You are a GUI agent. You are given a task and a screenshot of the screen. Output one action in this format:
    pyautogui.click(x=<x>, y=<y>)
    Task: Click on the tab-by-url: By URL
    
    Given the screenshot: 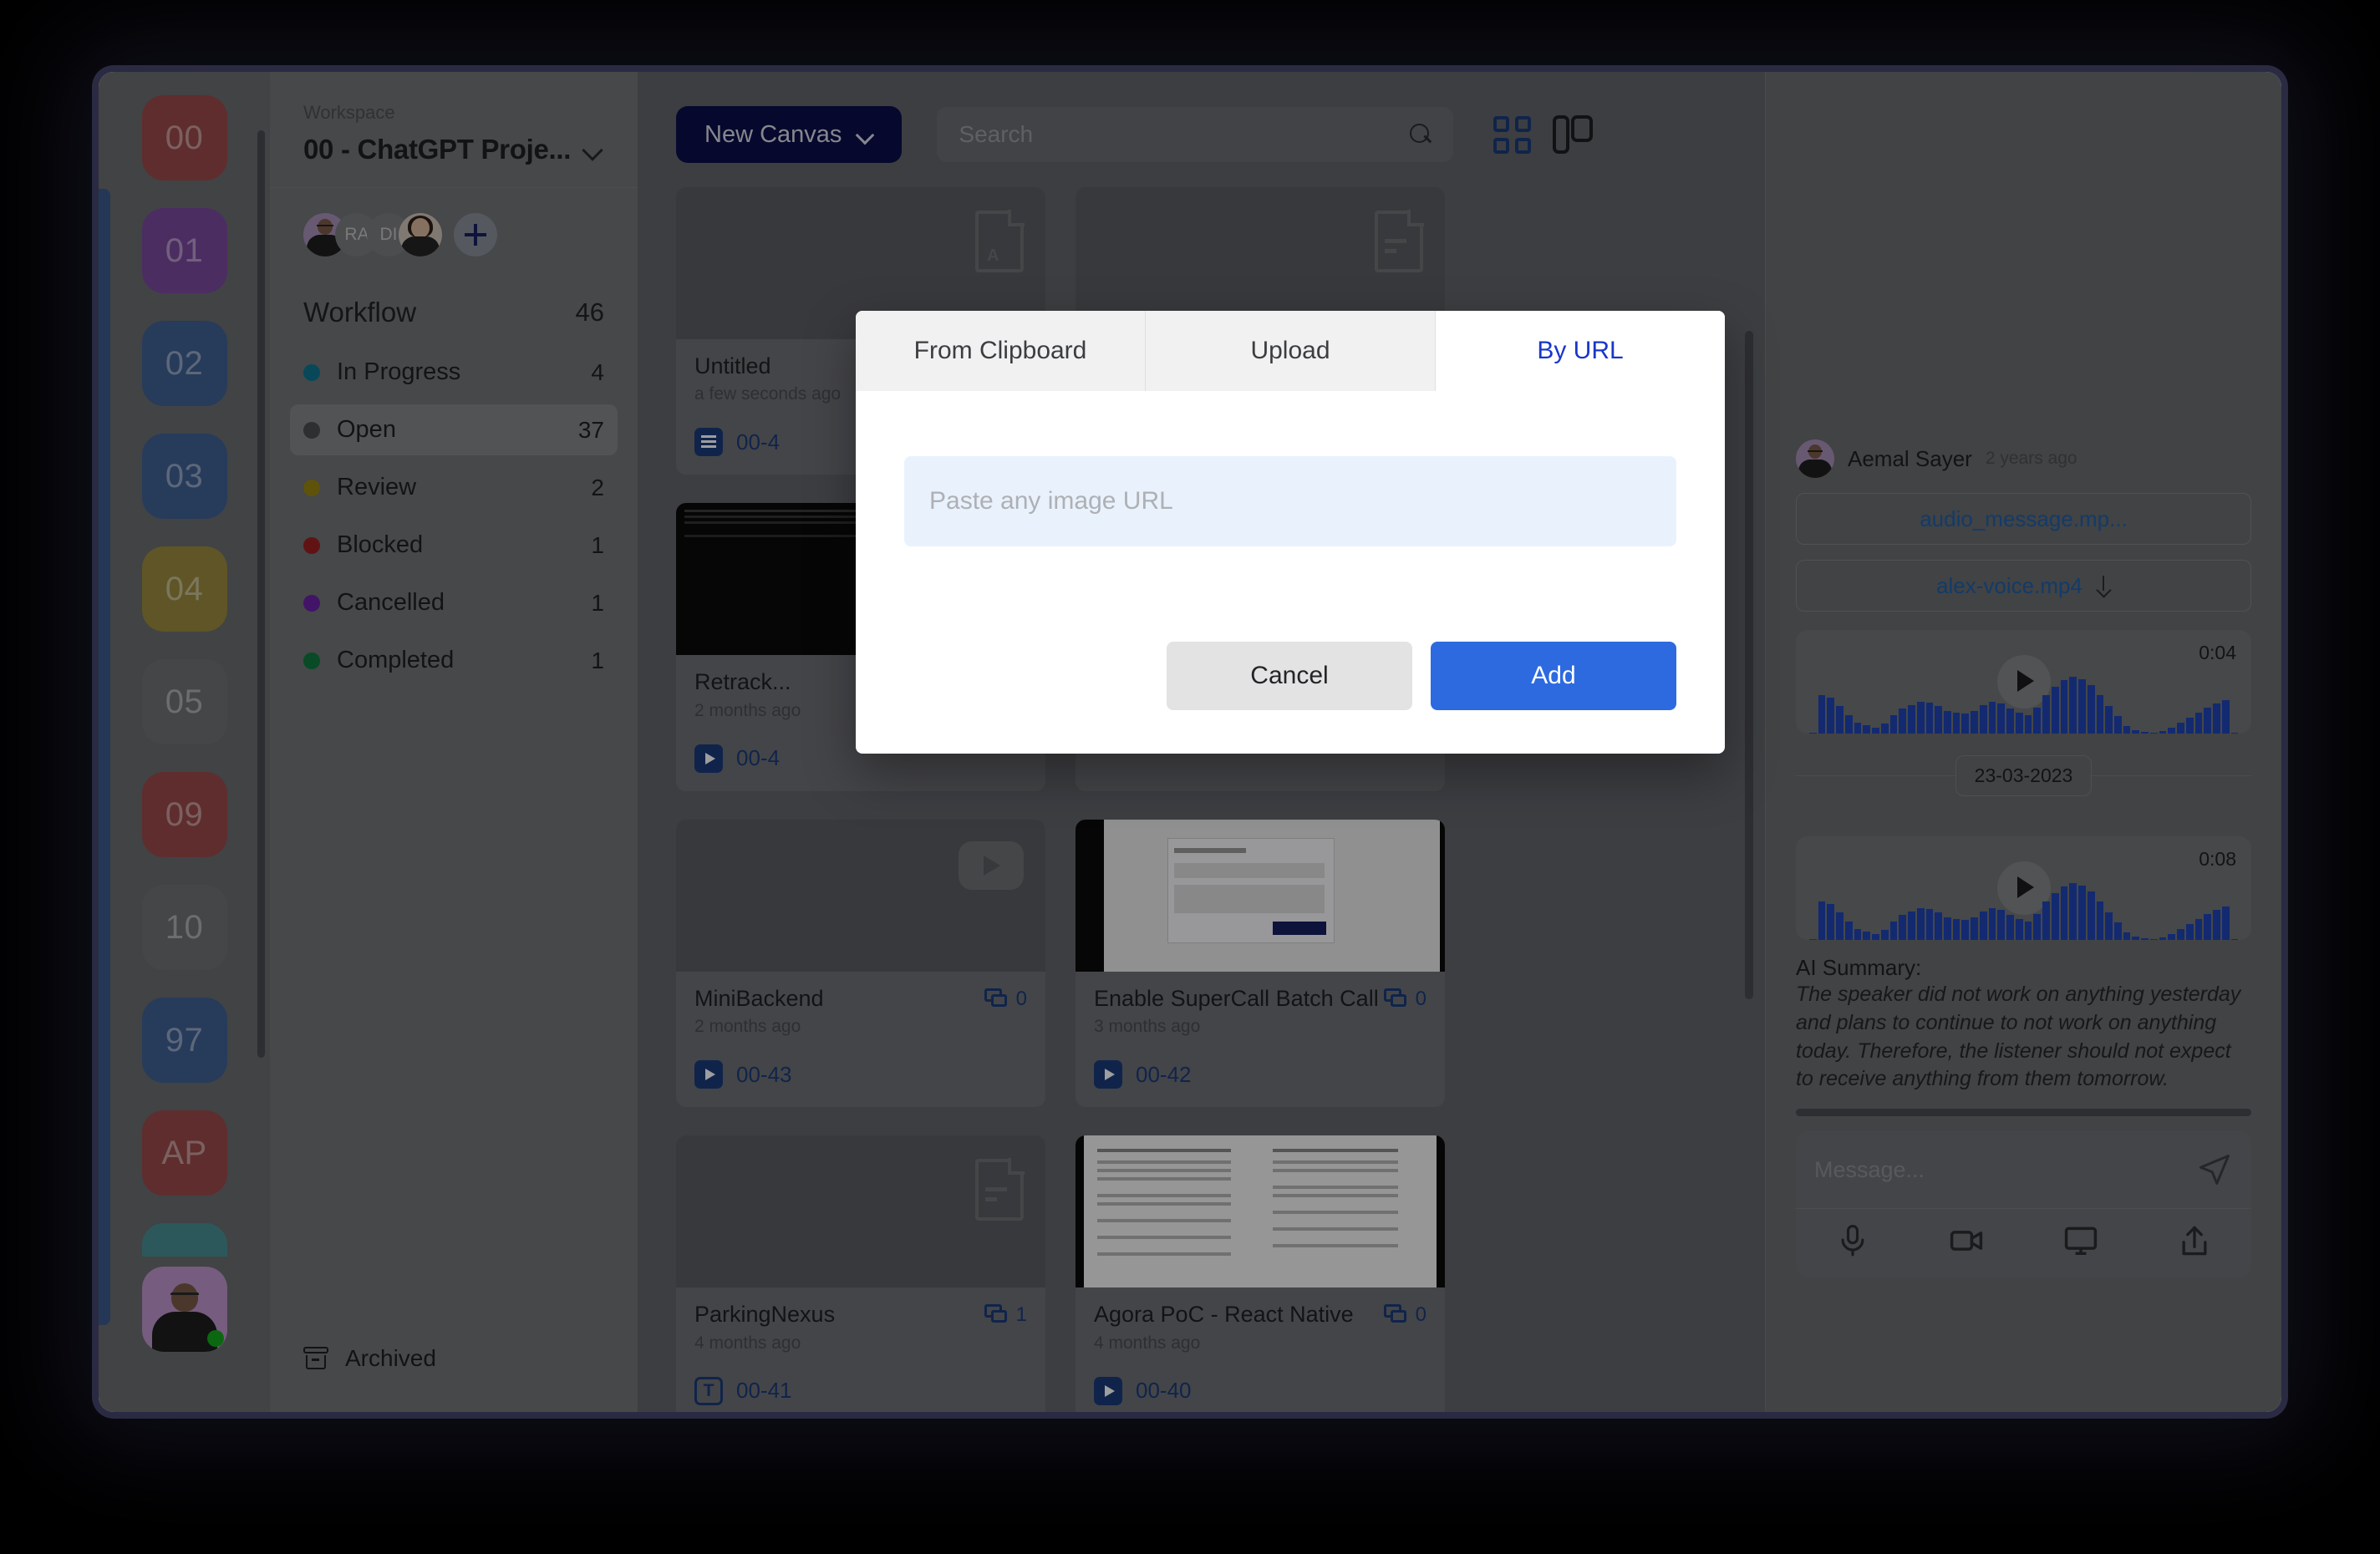 What is the action you would take?
    pyautogui.click(x=1580, y=351)
    